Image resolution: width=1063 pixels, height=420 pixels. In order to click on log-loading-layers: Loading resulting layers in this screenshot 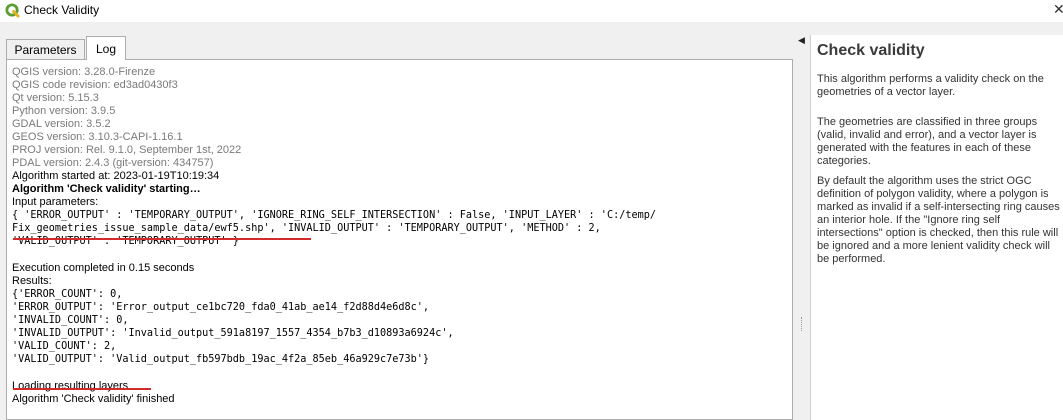, I will do `click(70, 386)`.